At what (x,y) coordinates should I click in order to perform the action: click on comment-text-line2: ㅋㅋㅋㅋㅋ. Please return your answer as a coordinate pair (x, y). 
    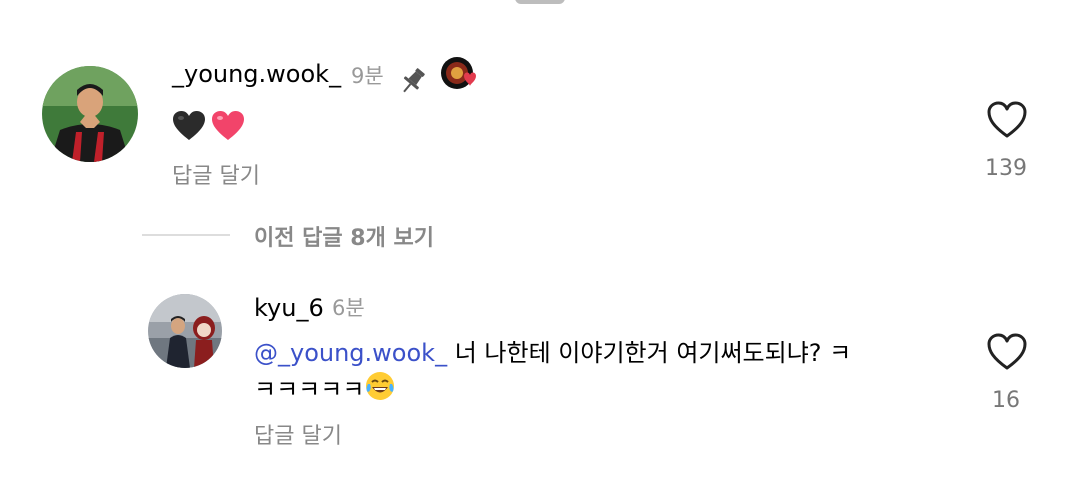
    Looking at the image, I should click on (309, 389).